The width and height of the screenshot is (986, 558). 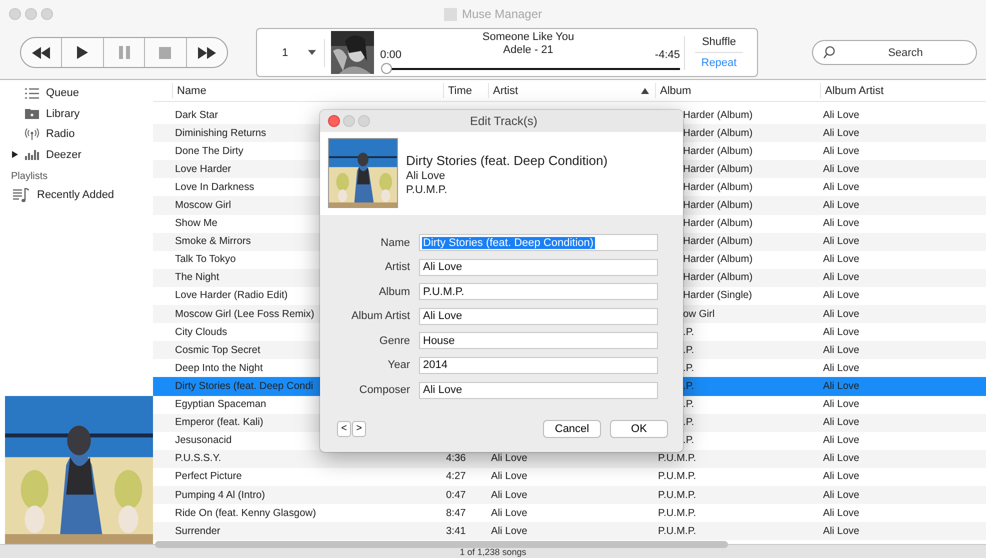 I want to click on window-title: Muse Manager, so click(x=502, y=14).